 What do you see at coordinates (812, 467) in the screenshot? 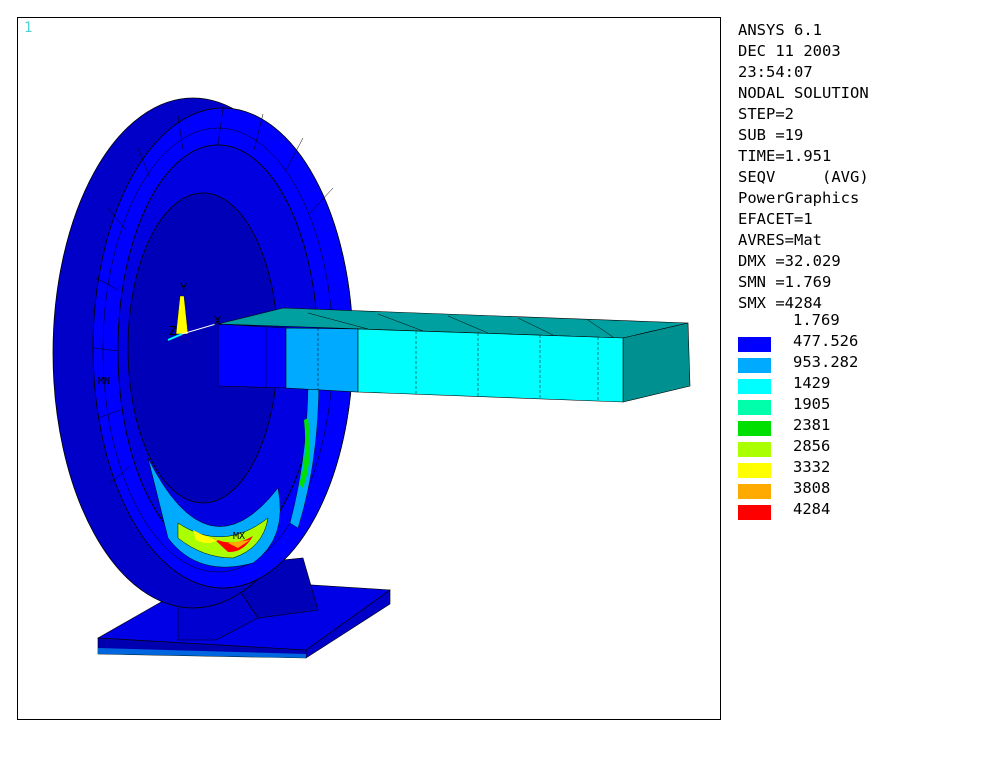
I see `legend-value: 3332` at bounding box center [812, 467].